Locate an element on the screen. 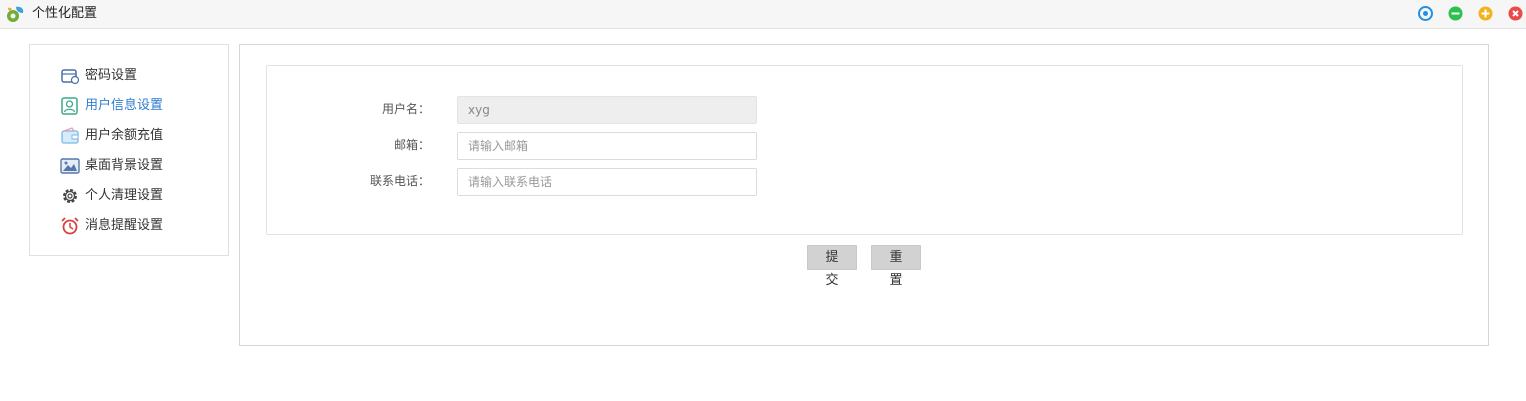  sidebar-item-label: 桌面背景设置 is located at coordinates (124, 165).